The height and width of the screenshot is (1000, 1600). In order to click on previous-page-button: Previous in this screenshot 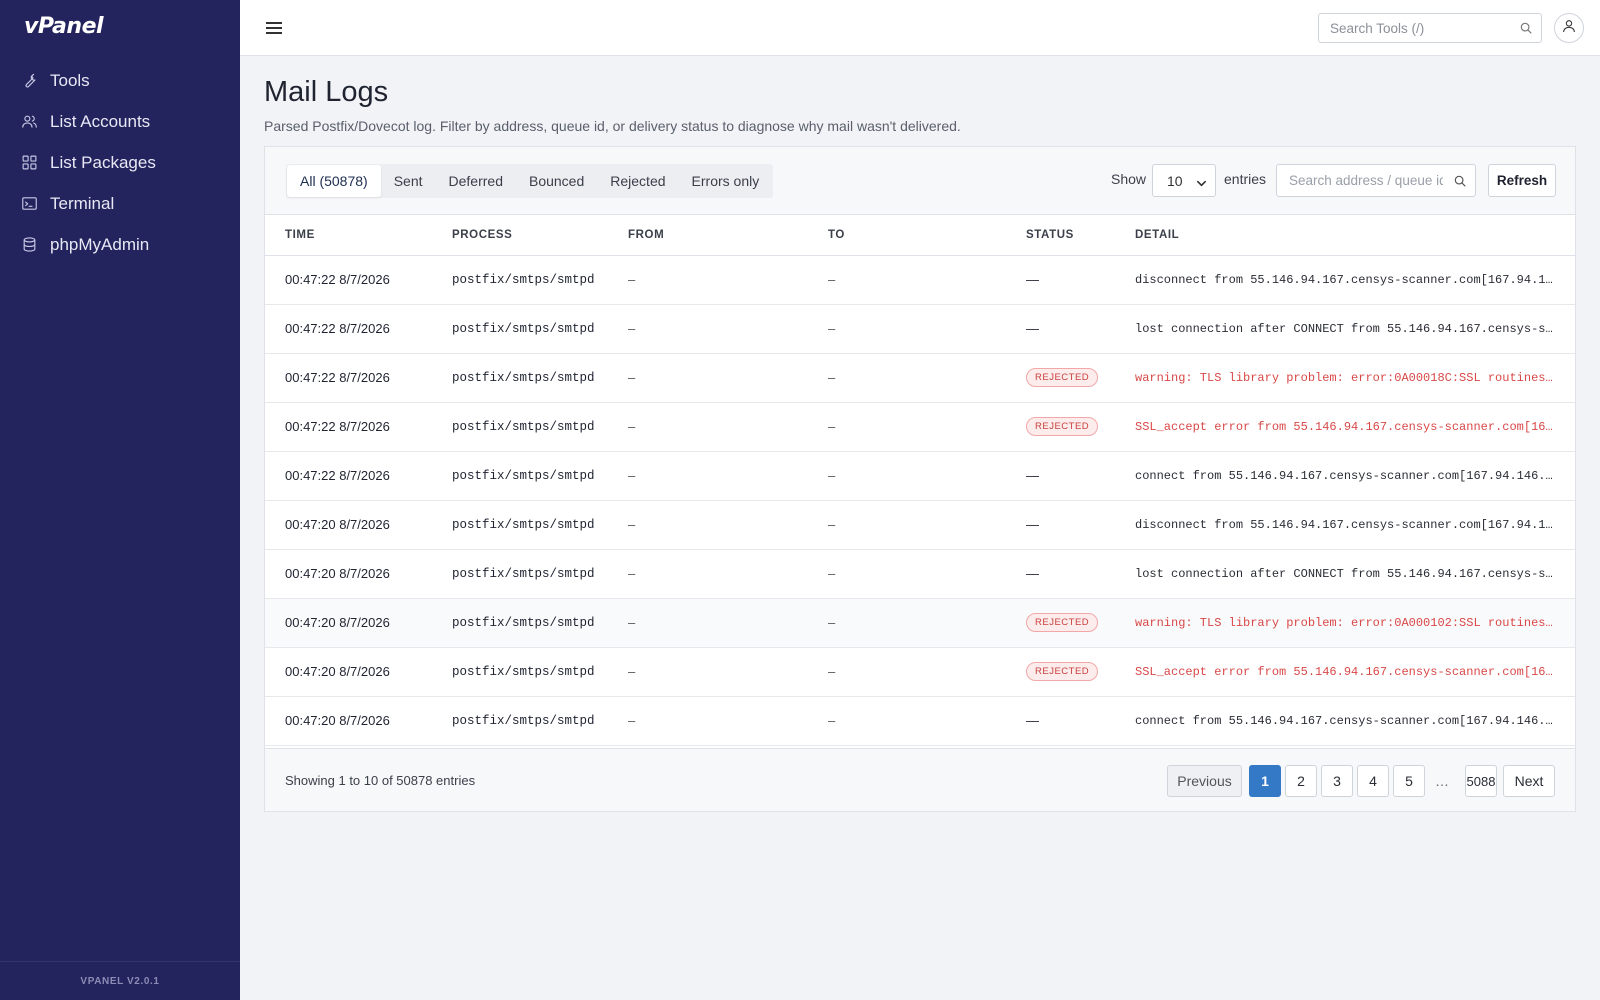, I will do `click(1204, 781)`.